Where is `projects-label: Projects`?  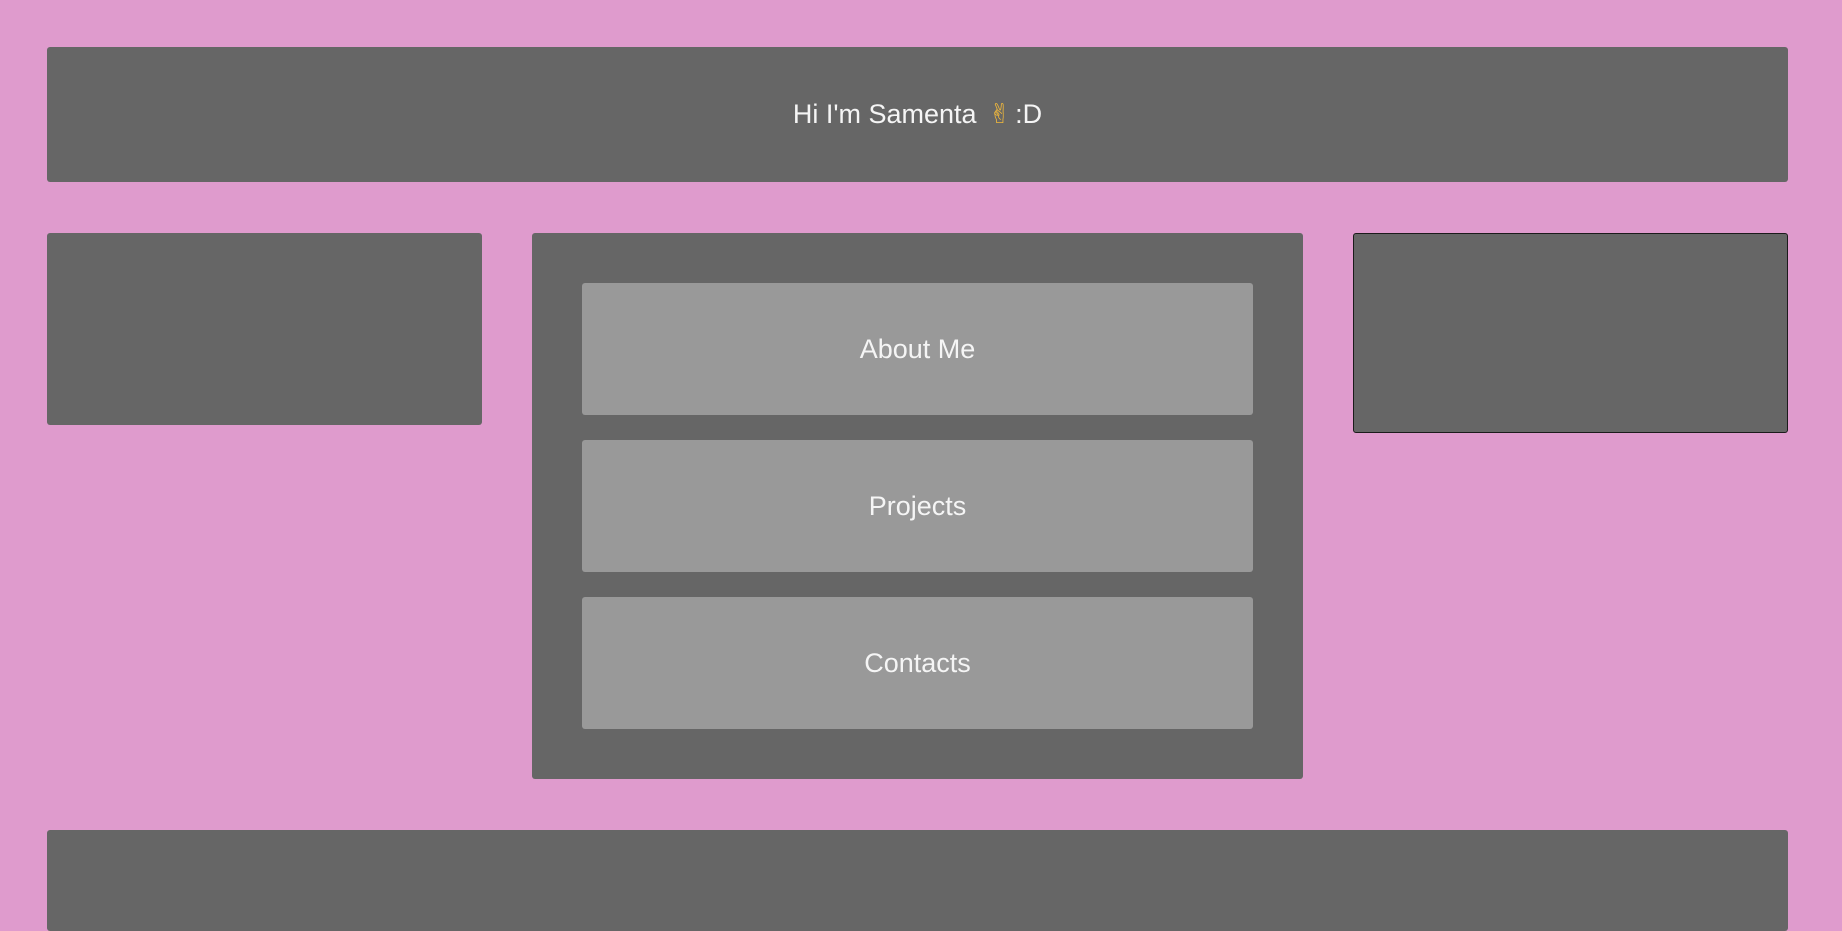
projects-label: Projects is located at coordinates (917, 505).